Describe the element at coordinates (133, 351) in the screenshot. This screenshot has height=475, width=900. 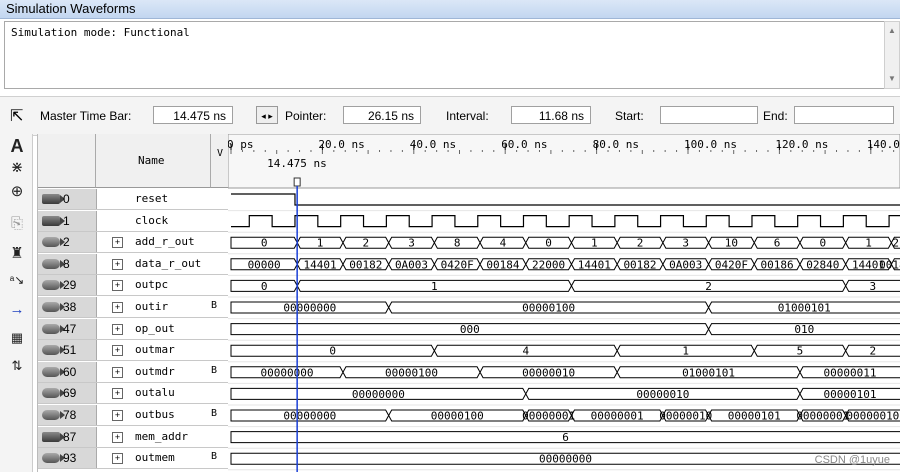
I see `signal-row: 51 + outmar` at that location.